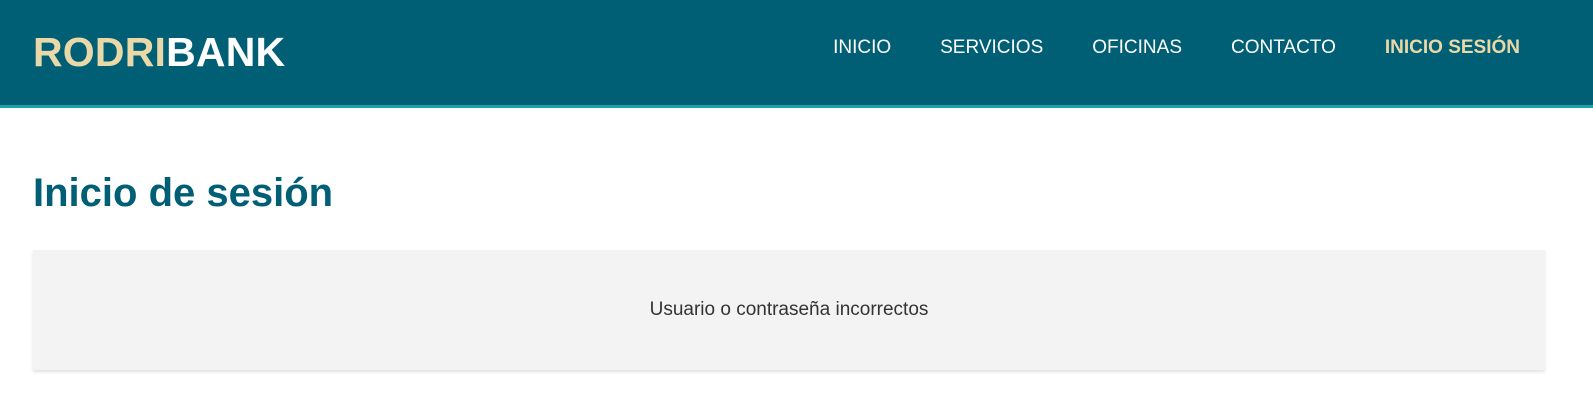  What do you see at coordinates (991, 53) in the screenshot?
I see `nav-item-servicios: SERVICIOS` at bounding box center [991, 53].